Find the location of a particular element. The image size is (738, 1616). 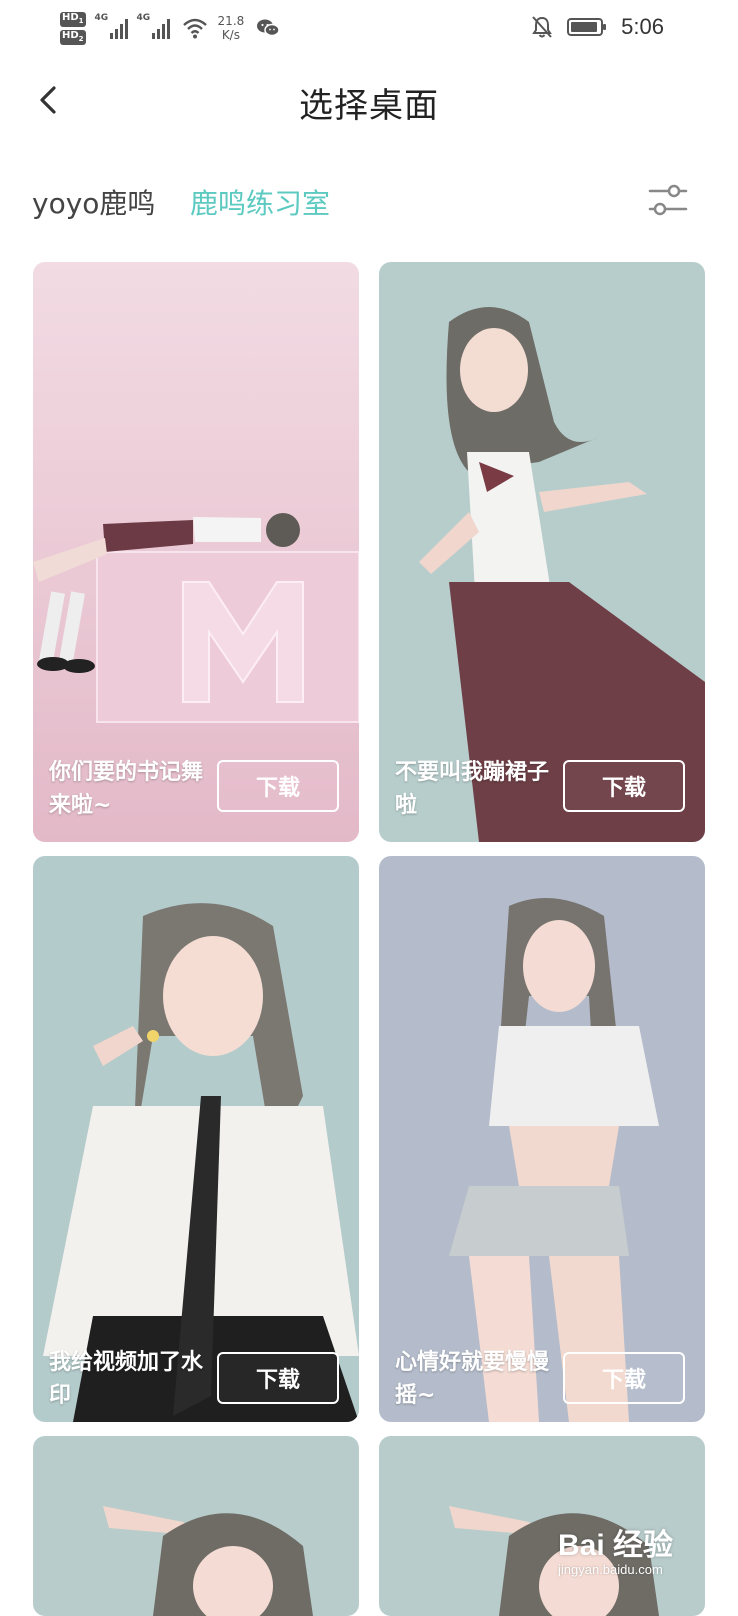

wallpaper-caption: 不要叫我蹦裙子啦 is located at coordinates (472, 789).